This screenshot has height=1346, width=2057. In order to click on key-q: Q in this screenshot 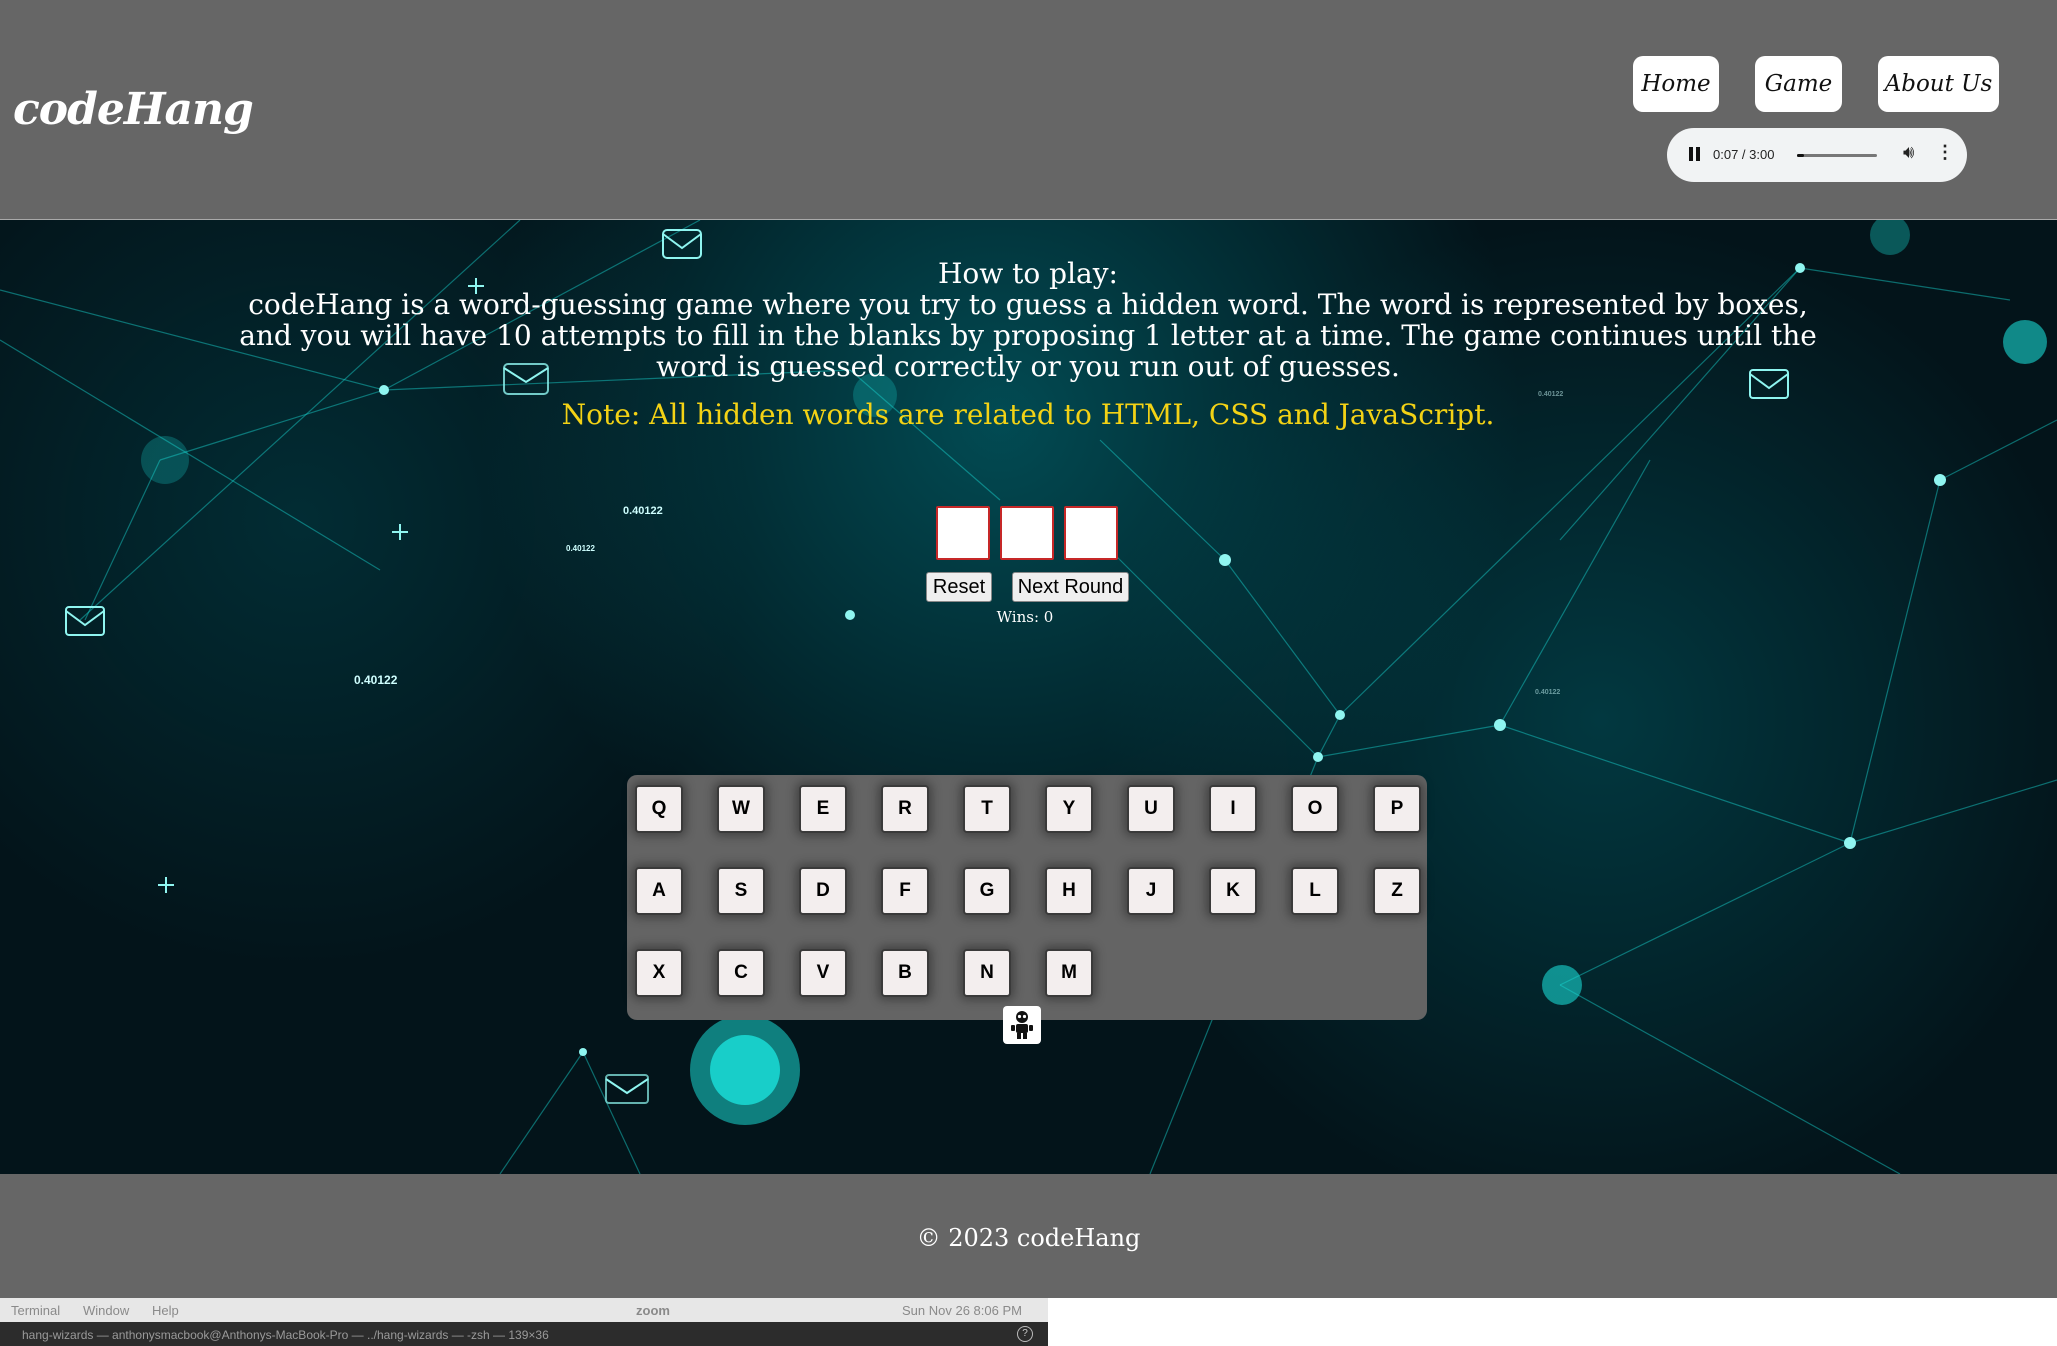, I will do `click(659, 809)`.